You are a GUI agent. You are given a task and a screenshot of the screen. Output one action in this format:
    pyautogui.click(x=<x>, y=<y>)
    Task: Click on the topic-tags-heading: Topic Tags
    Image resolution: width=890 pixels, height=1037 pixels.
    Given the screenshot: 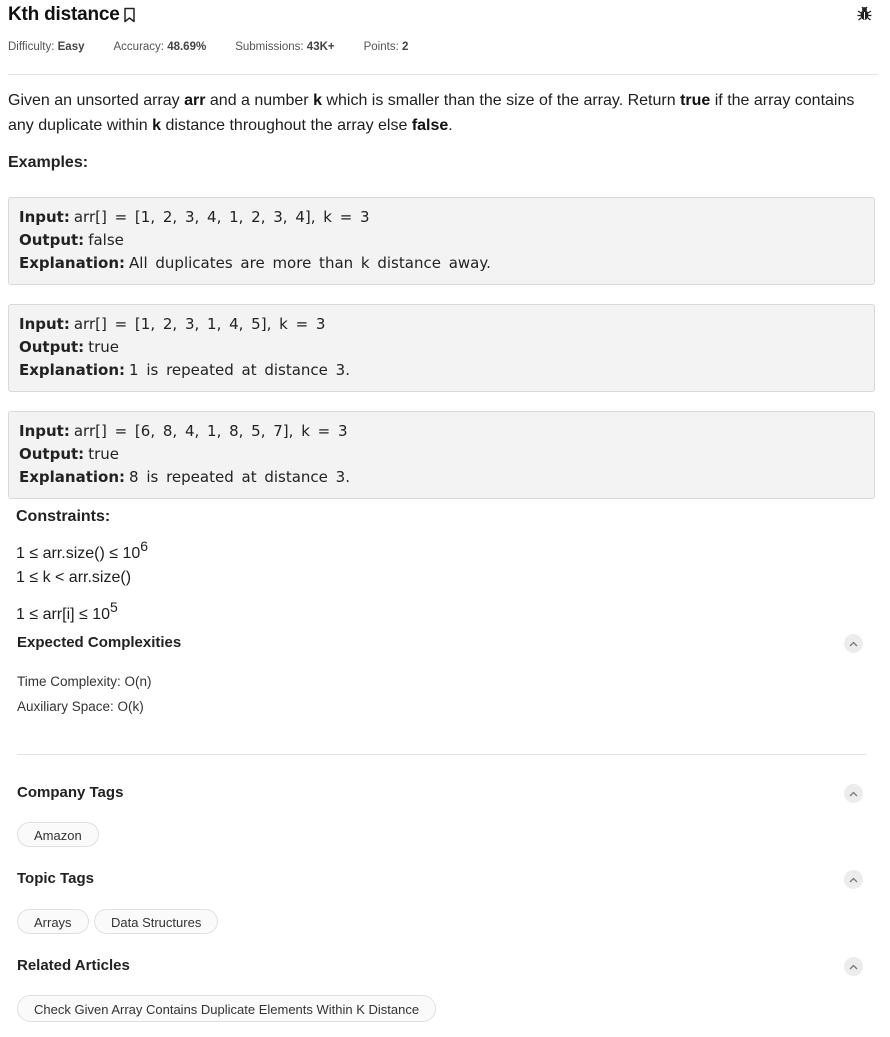 What is the action you would take?
    pyautogui.click(x=55, y=878)
    